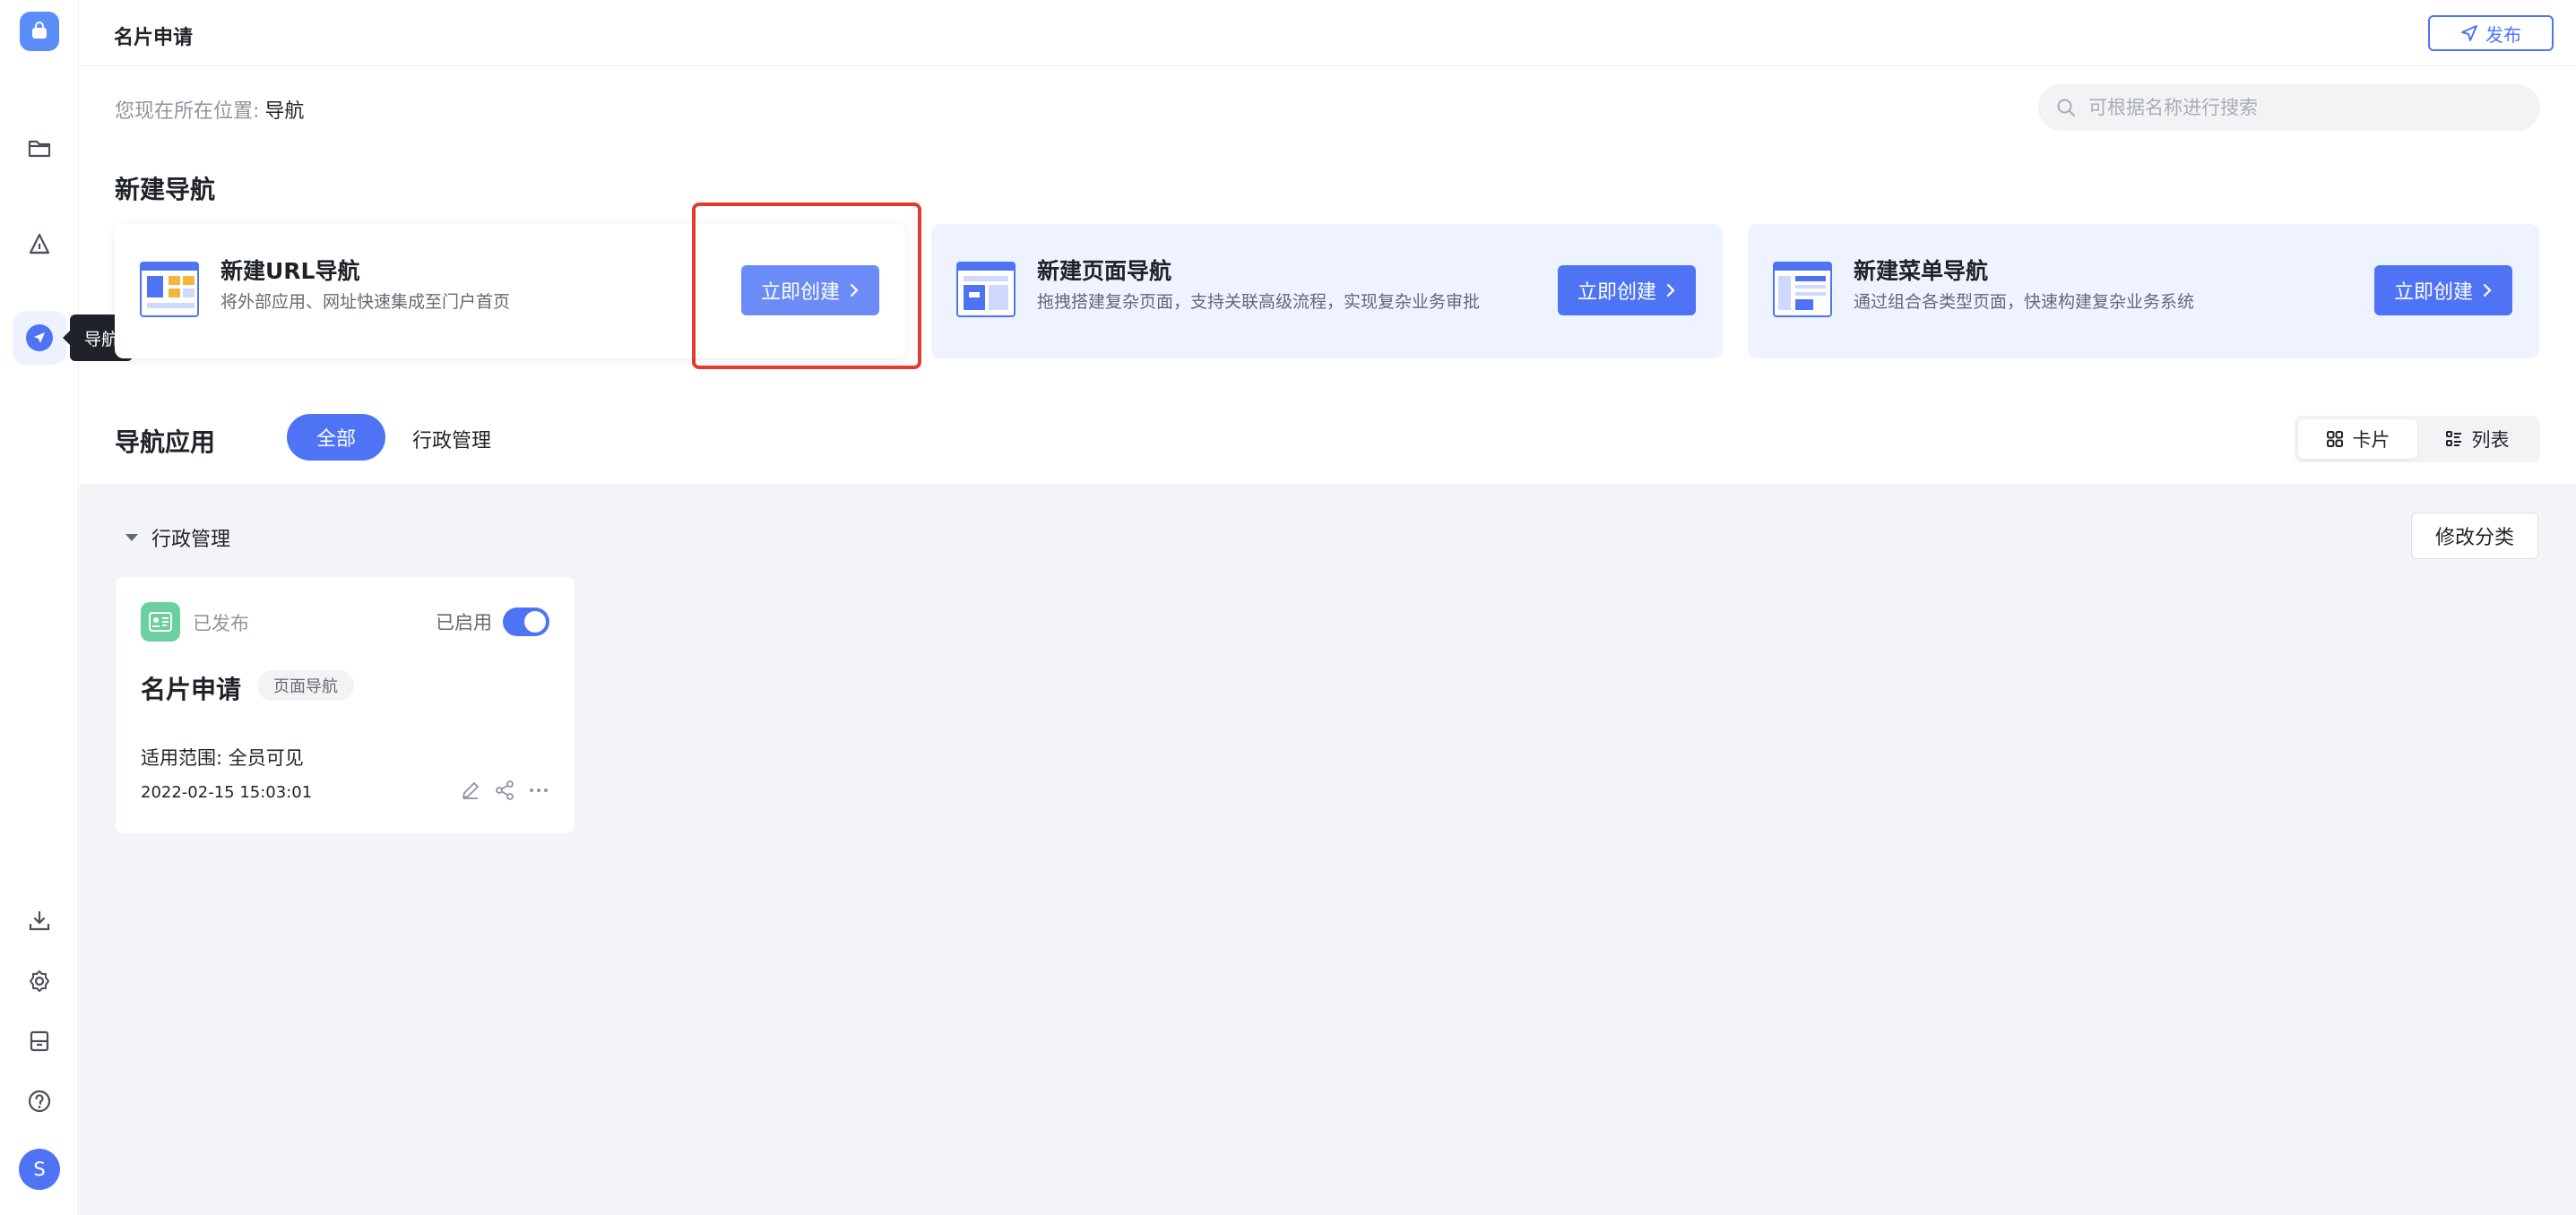 The height and width of the screenshot is (1215, 2576). I want to click on left-rail: S, so click(39, 607).